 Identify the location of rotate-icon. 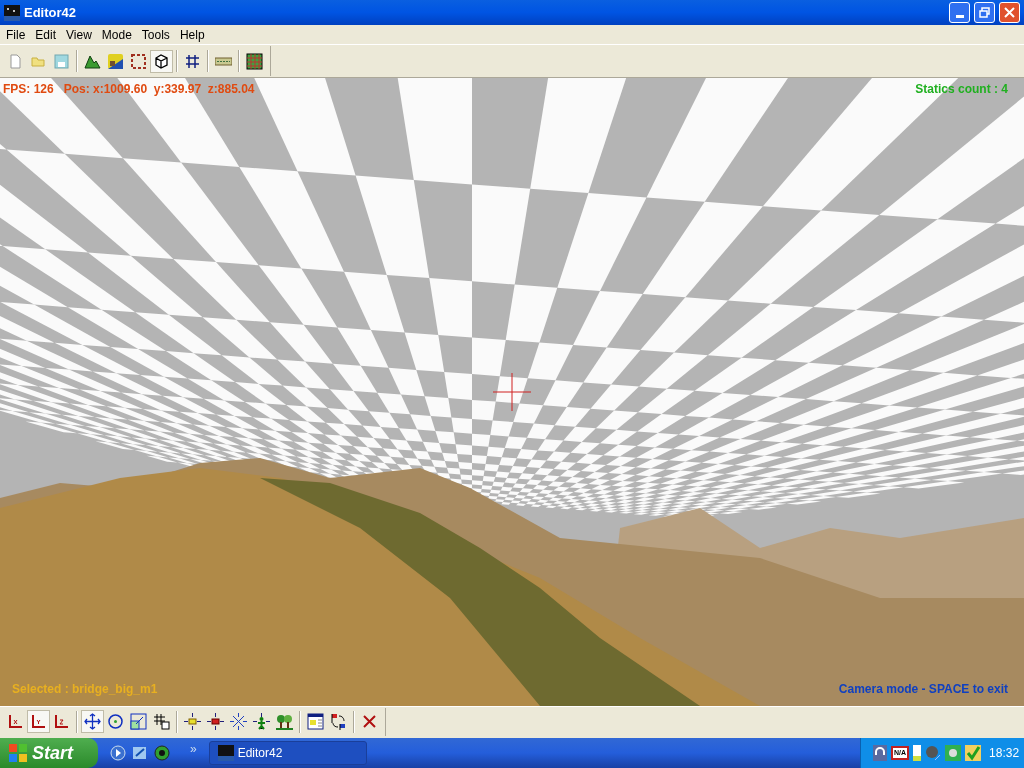
(115, 721).